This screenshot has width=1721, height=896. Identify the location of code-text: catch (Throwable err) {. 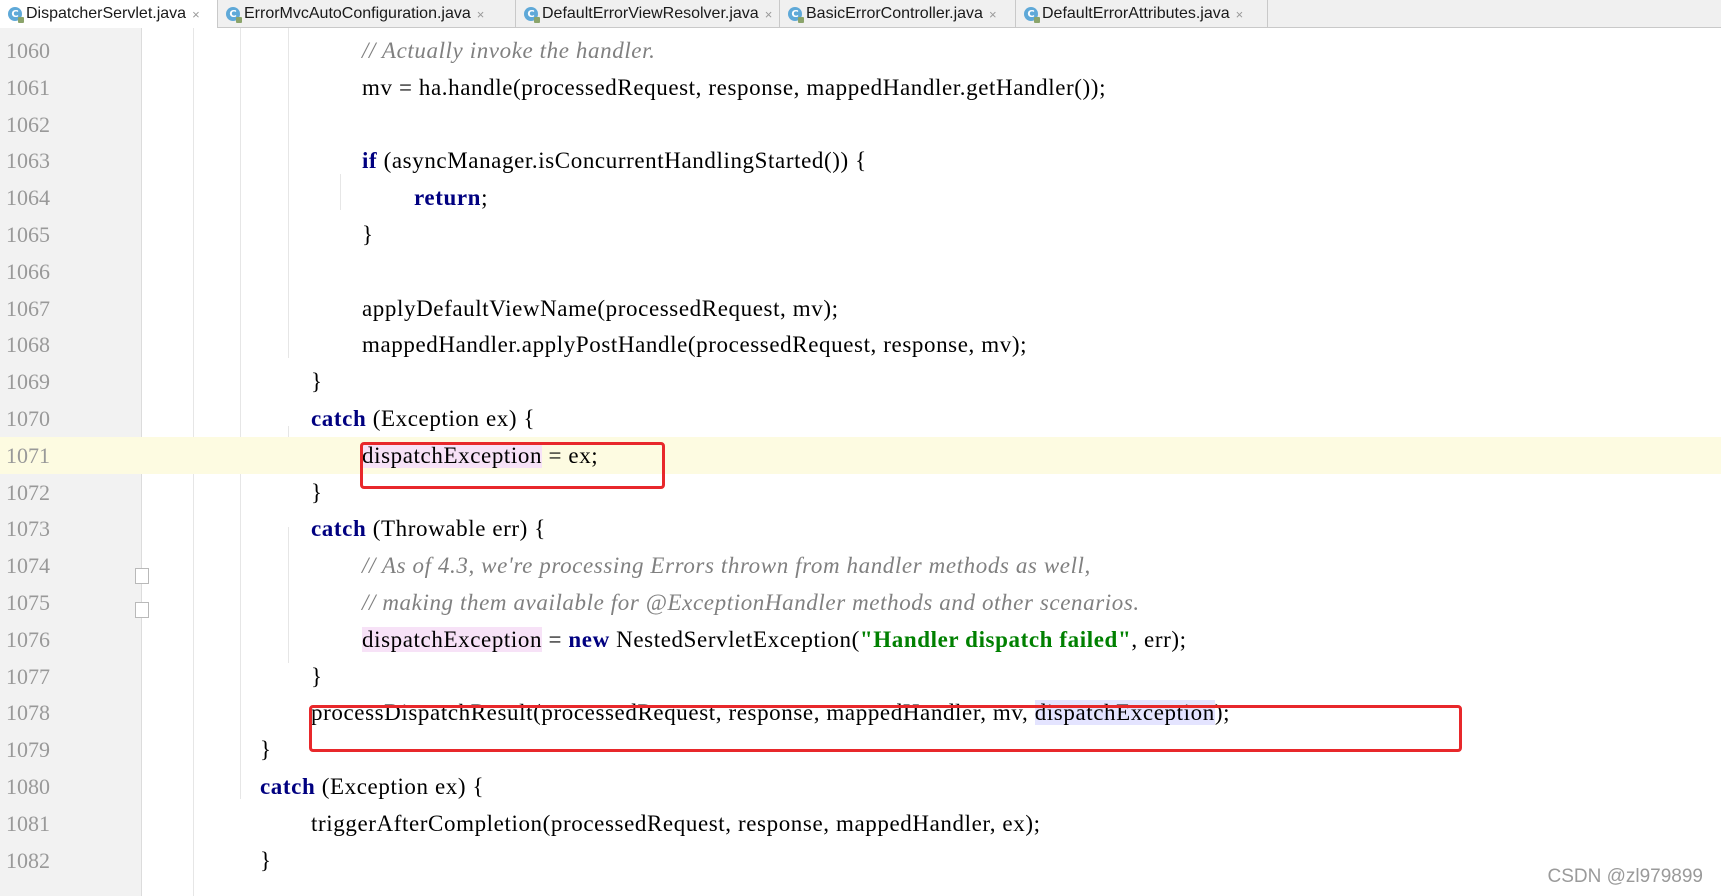
(428, 528).